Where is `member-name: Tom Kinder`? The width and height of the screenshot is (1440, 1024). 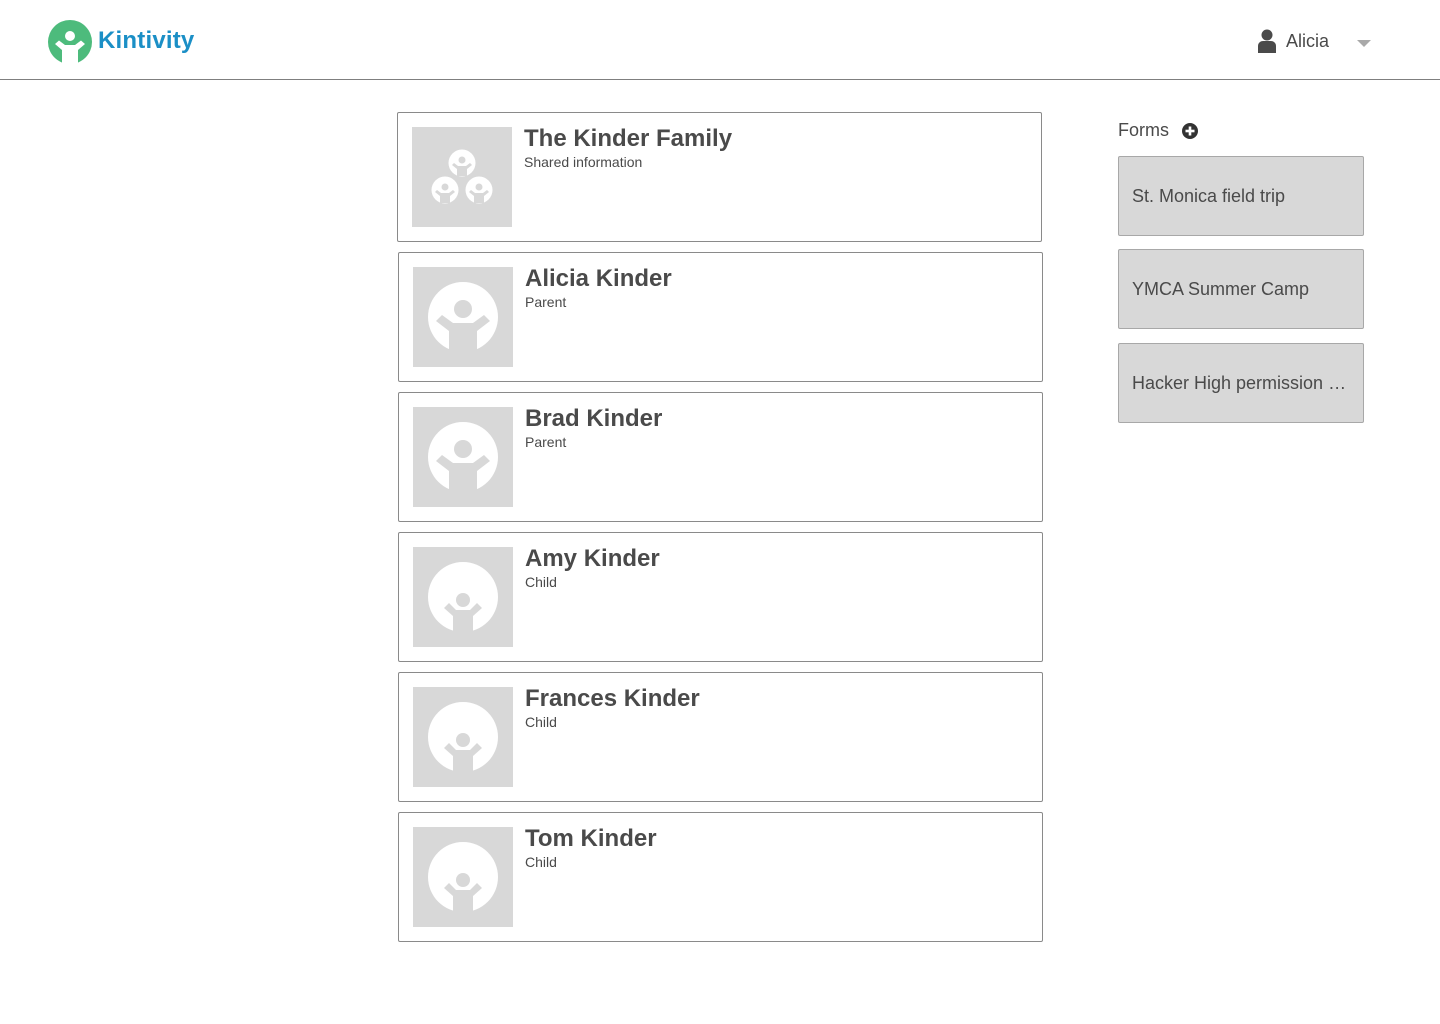 member-name: Tom Kinder is located at coordinates (591, 838).